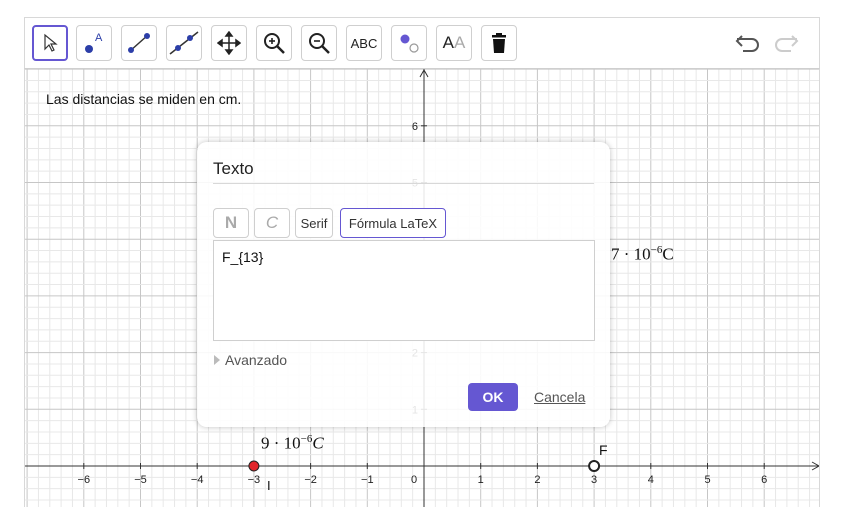  What do you see at coordinates (668, 254) in the screenshot?
I see `charge-right-unit: C` at bounding box center [668, 254].